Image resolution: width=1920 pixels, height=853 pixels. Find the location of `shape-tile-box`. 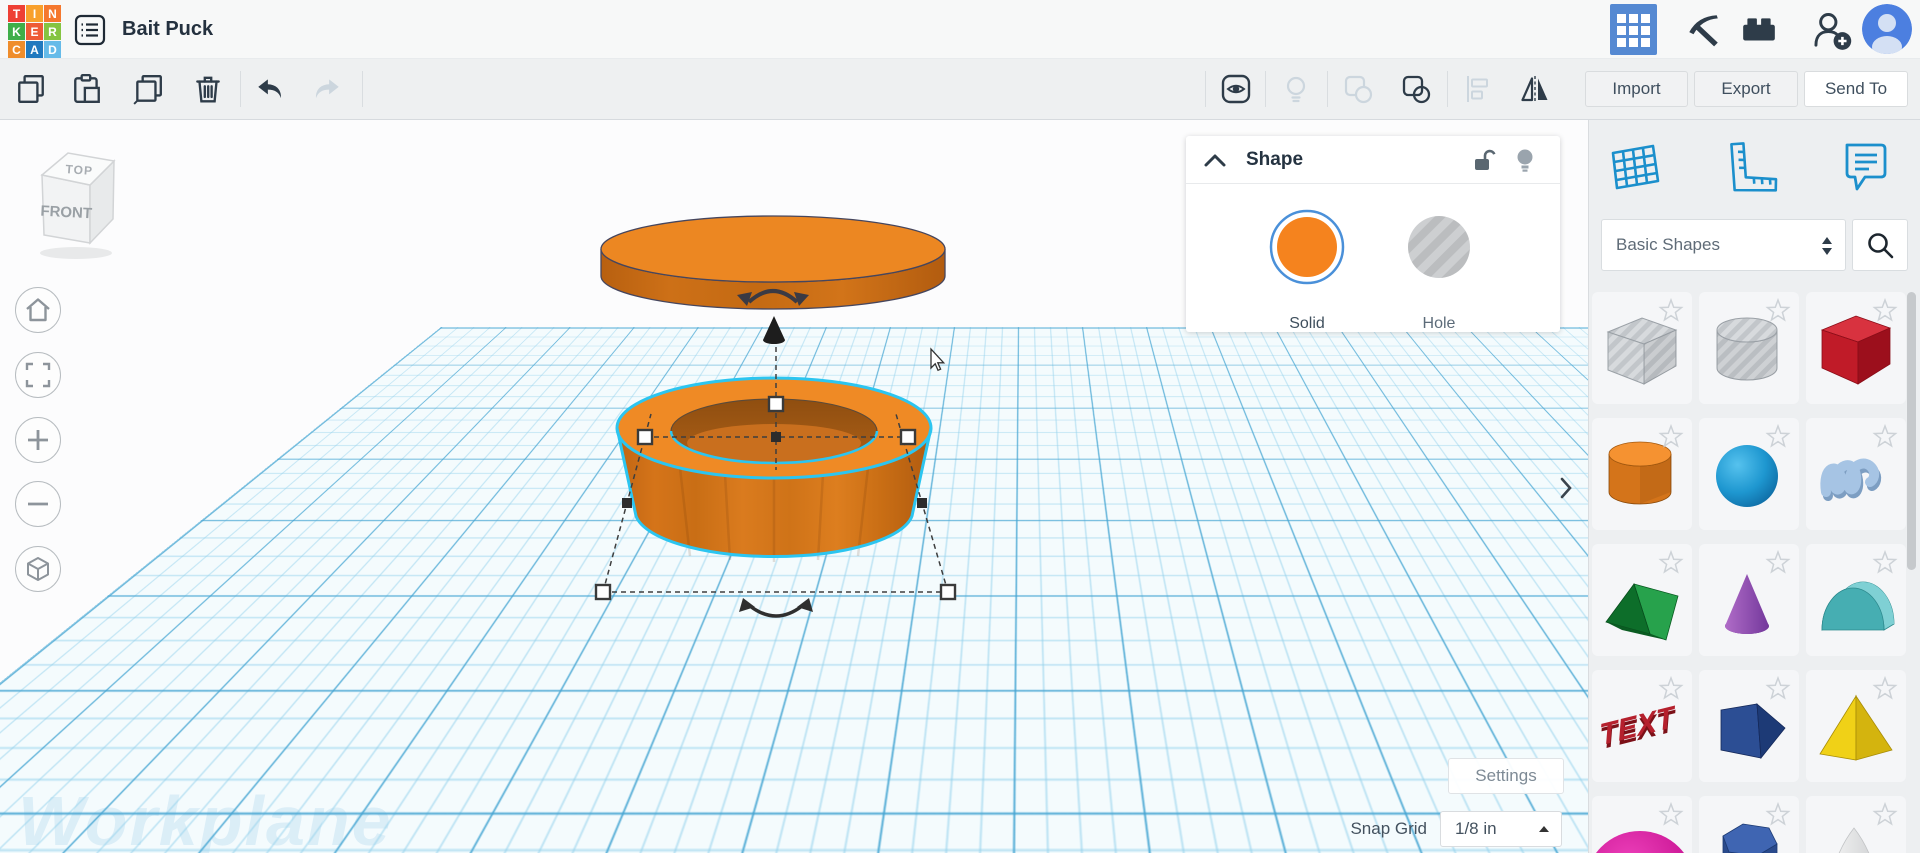

shape-tile-box is located at coordinates (1856, 348).